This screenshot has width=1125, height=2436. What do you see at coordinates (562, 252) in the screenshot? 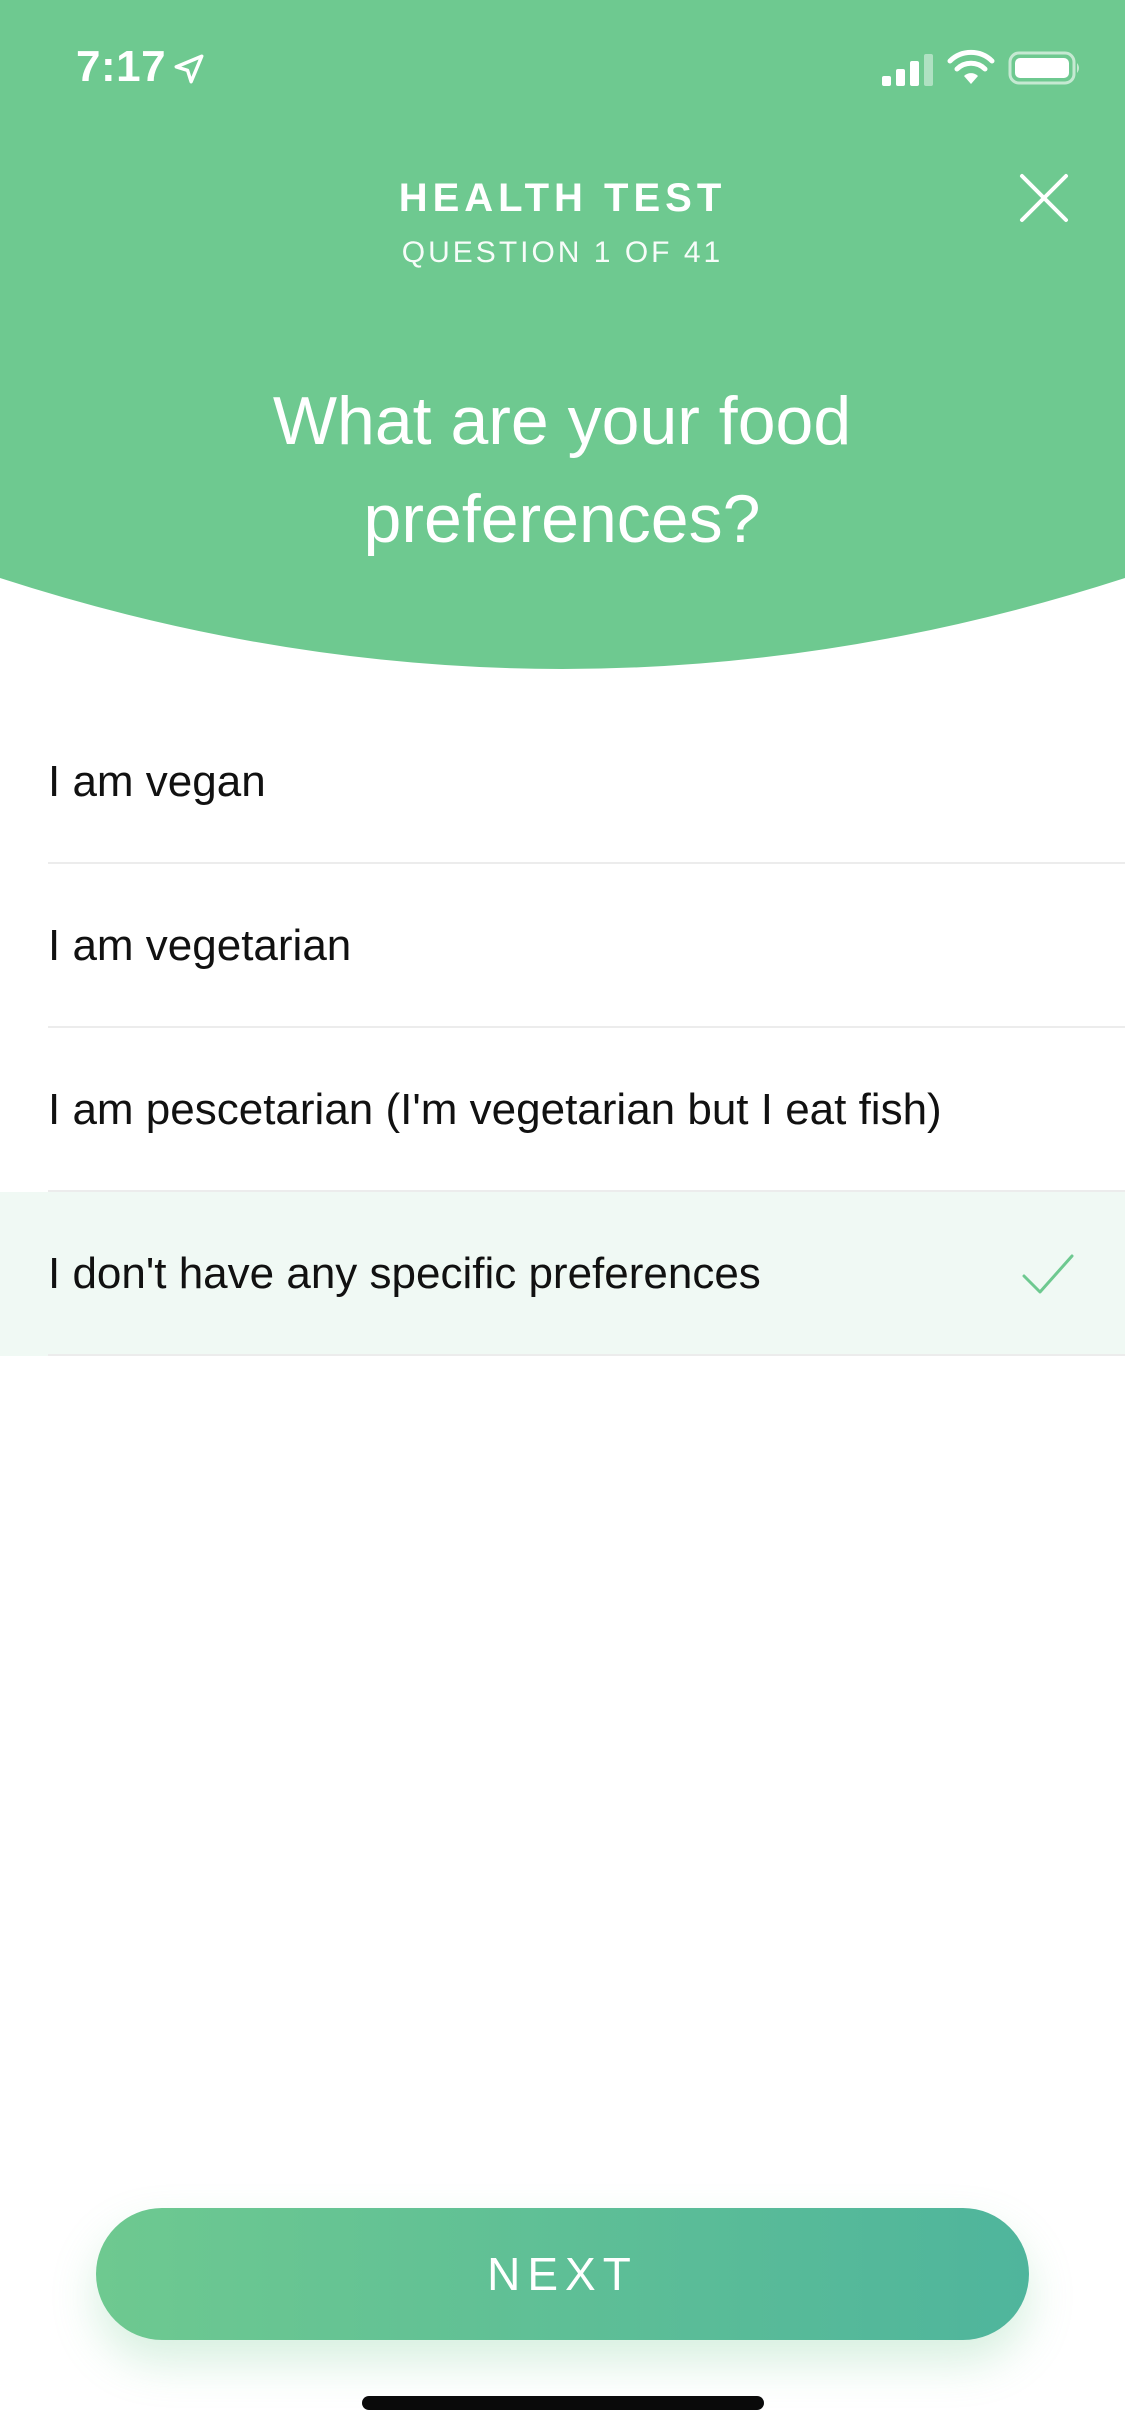
I see `question-counter: QUESTION 1 OF 41` at bounding box center [562, 252].